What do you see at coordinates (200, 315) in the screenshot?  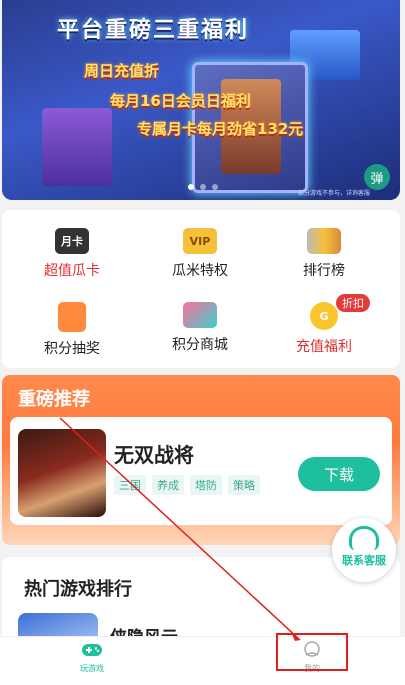 I see `shop-bag-icon` at bounding box center [200, 315].